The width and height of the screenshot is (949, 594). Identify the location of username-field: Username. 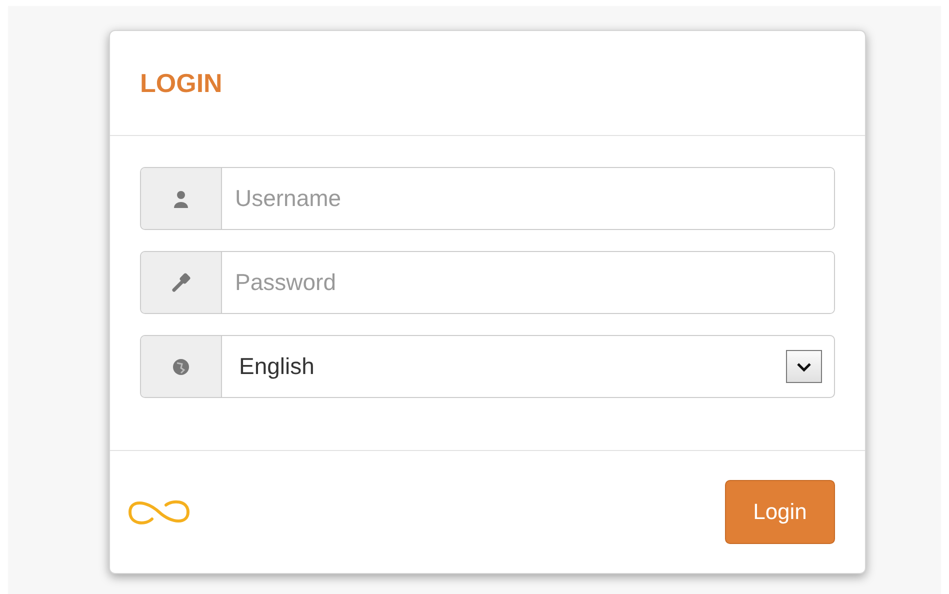
(487, 198).